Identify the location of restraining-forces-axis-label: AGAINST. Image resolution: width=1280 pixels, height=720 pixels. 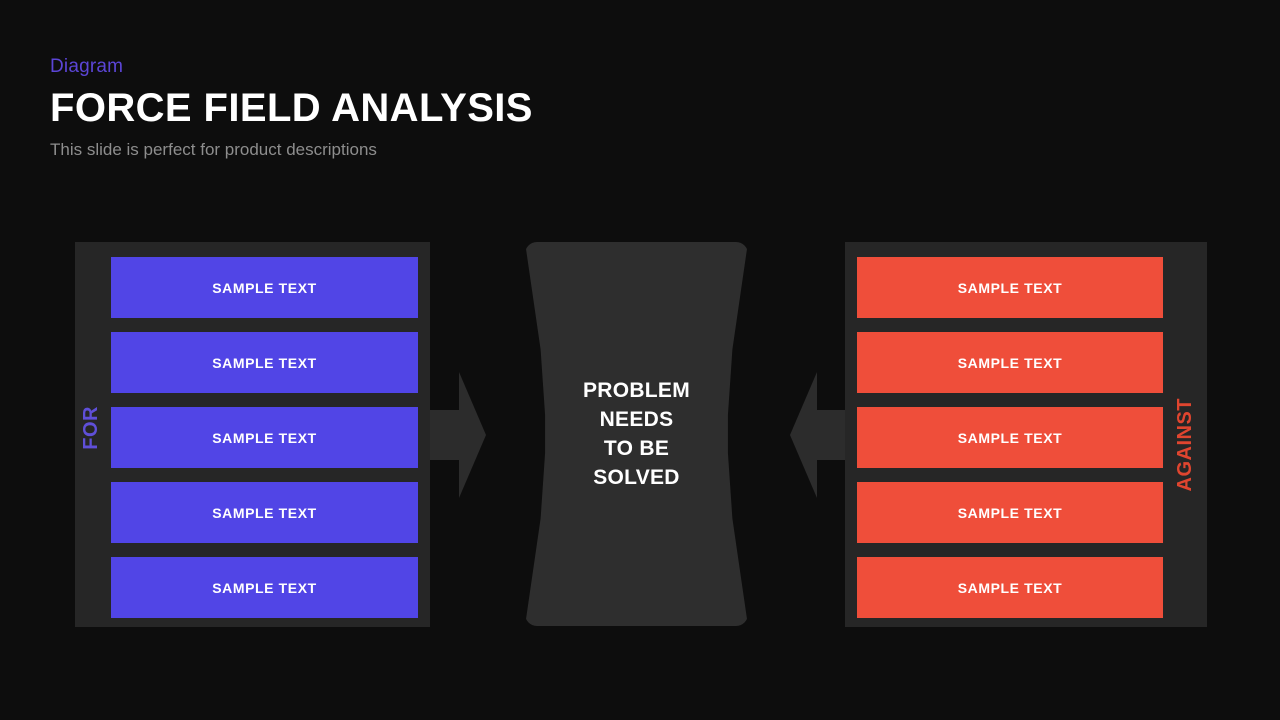
(1185, 445).